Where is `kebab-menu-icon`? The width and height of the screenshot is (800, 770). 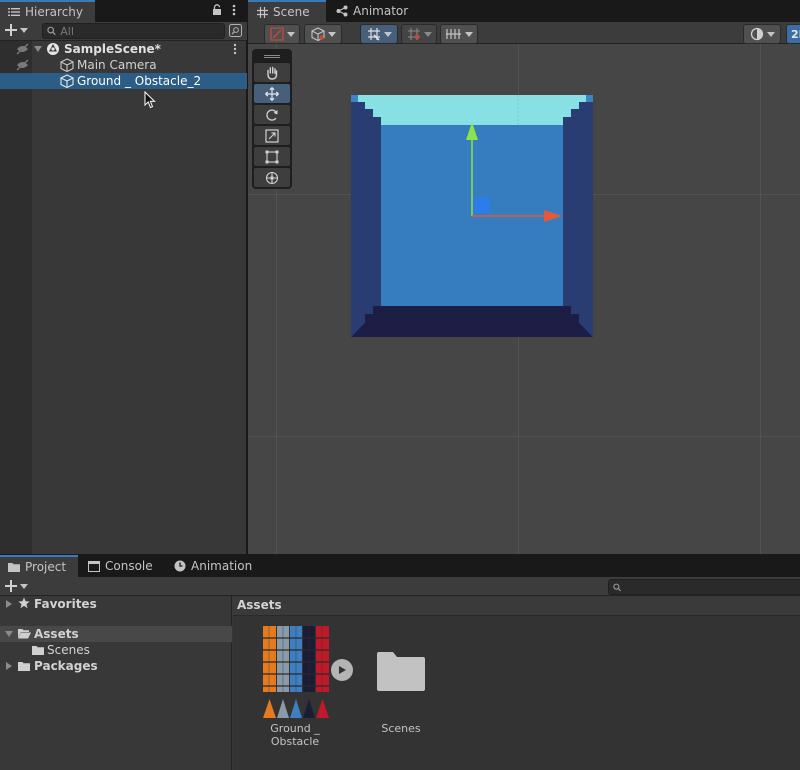
kebab-menu-icon is located at coordinates (234, 11).